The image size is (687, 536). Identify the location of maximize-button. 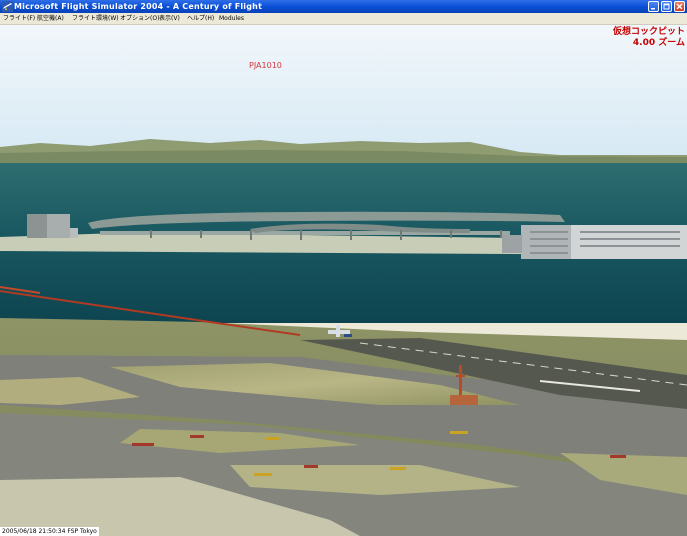
(666, 6).